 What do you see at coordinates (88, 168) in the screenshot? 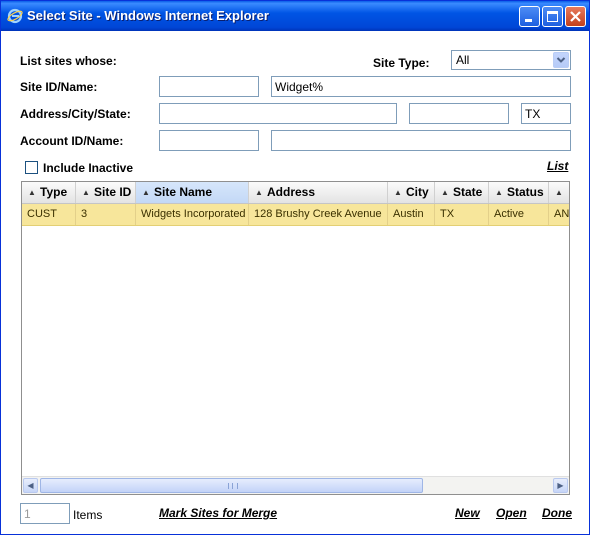
I see `include-inactive-label: Include Inactive` at bounding box center [88, 168].